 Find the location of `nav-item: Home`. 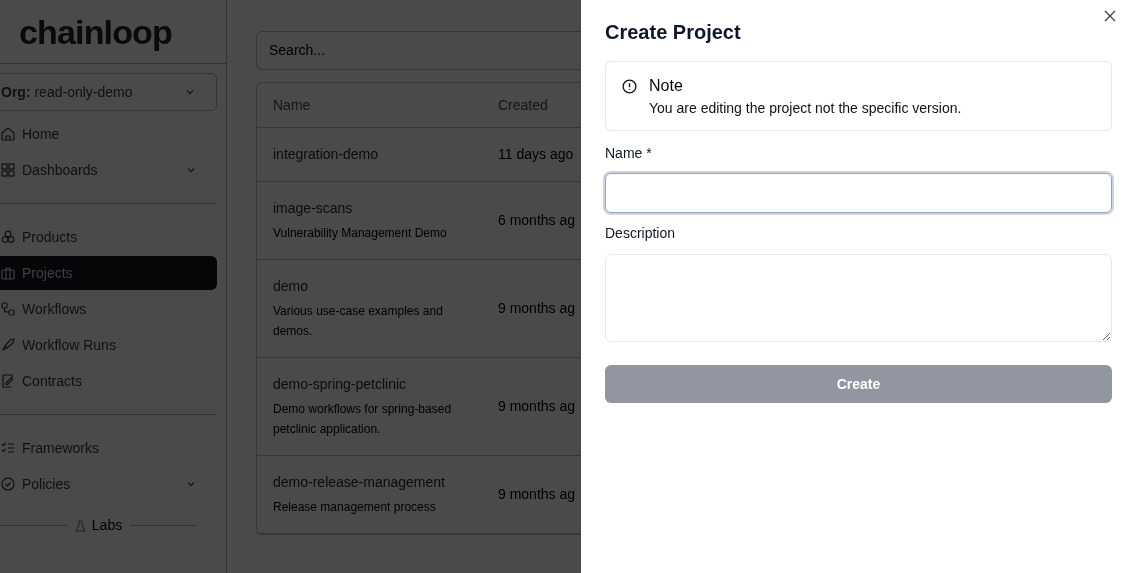

nav-item: Home is located at coordinates (108, 134).